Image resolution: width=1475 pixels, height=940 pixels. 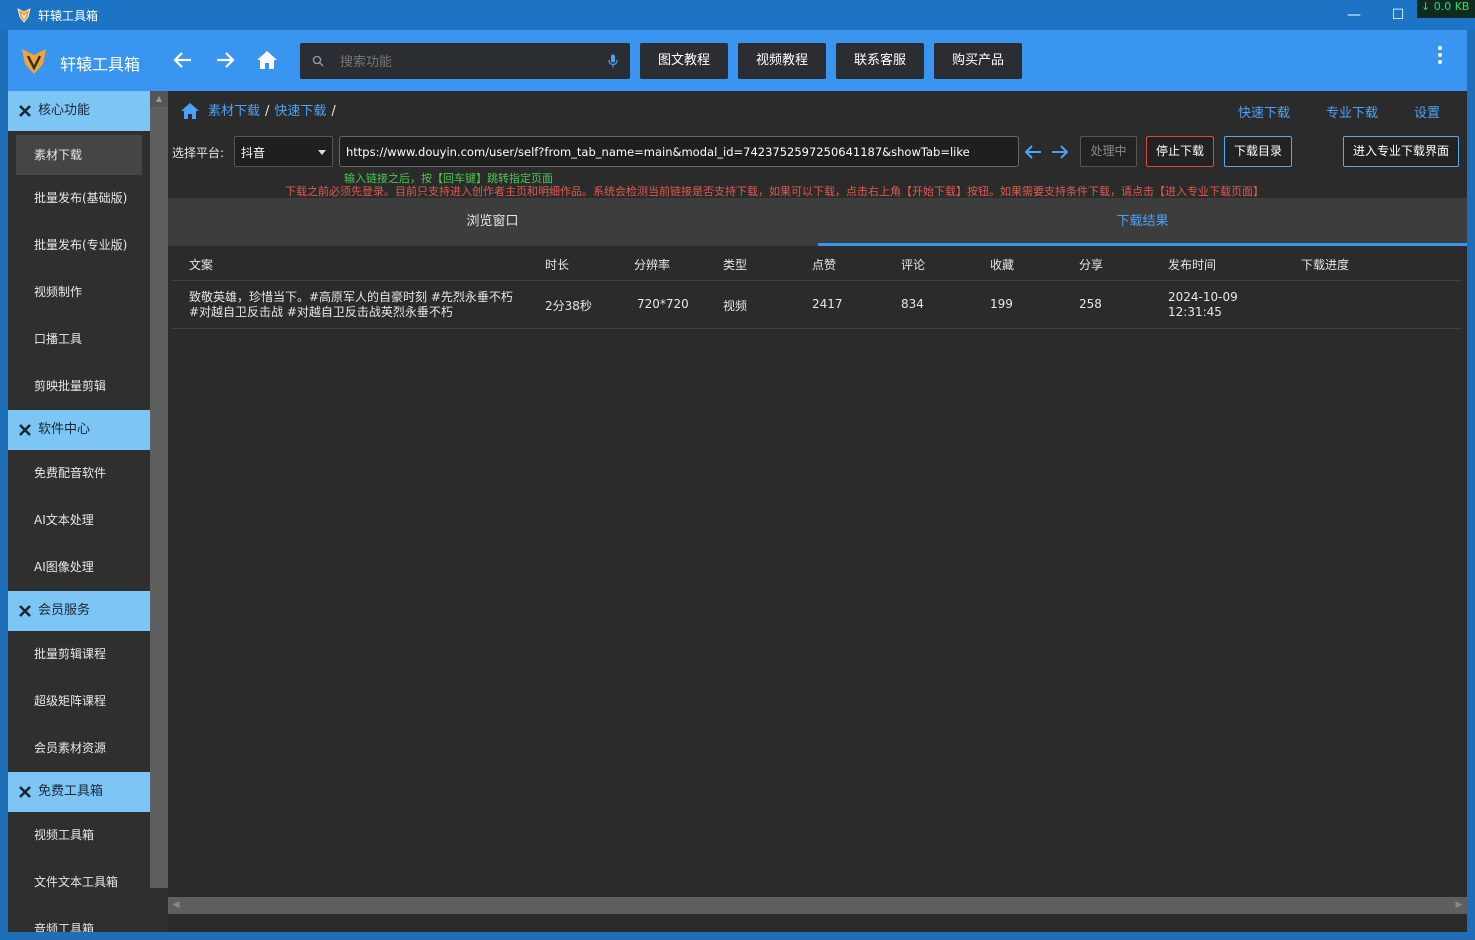 I want to click on scroll-up-arrow-icon: ▲, so click(x=159, y=99).